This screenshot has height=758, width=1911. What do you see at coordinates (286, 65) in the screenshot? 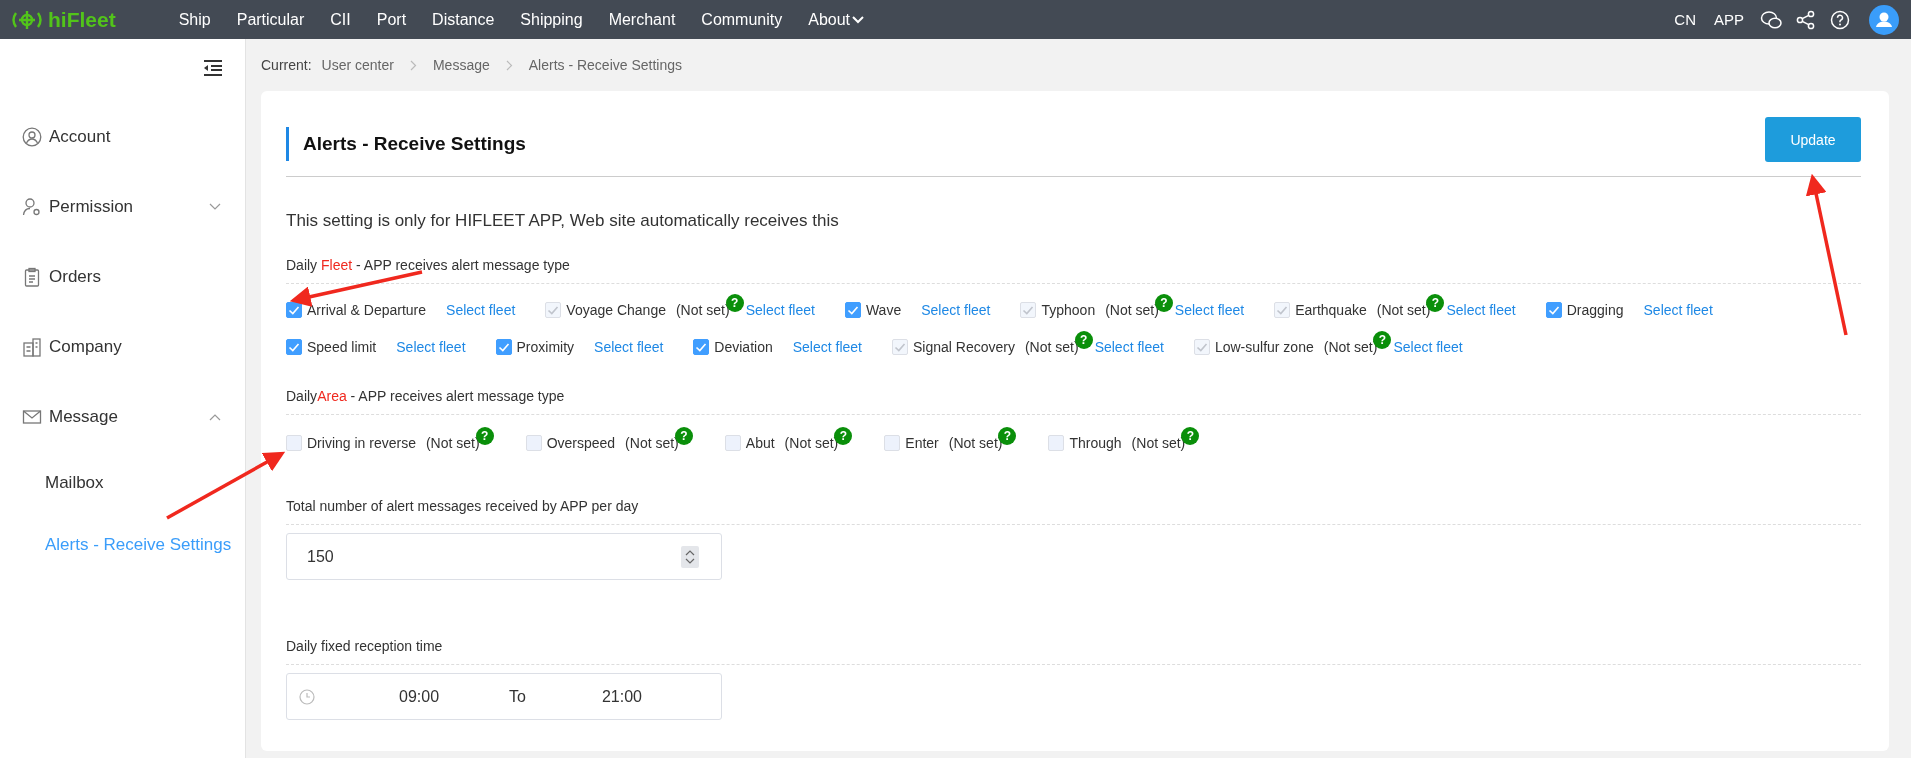
I see `breadcrumb-label: Current:` at bounding box center [286, 65].